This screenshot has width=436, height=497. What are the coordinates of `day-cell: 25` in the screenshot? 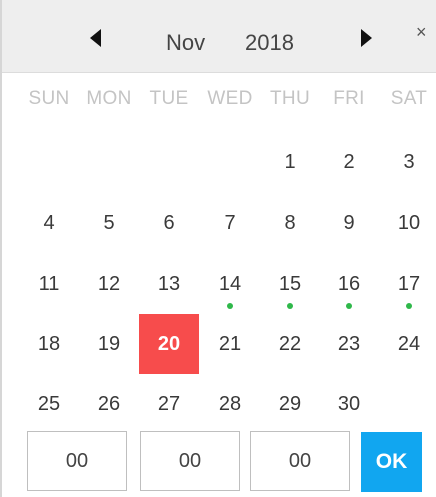 It's located at (49, 404).